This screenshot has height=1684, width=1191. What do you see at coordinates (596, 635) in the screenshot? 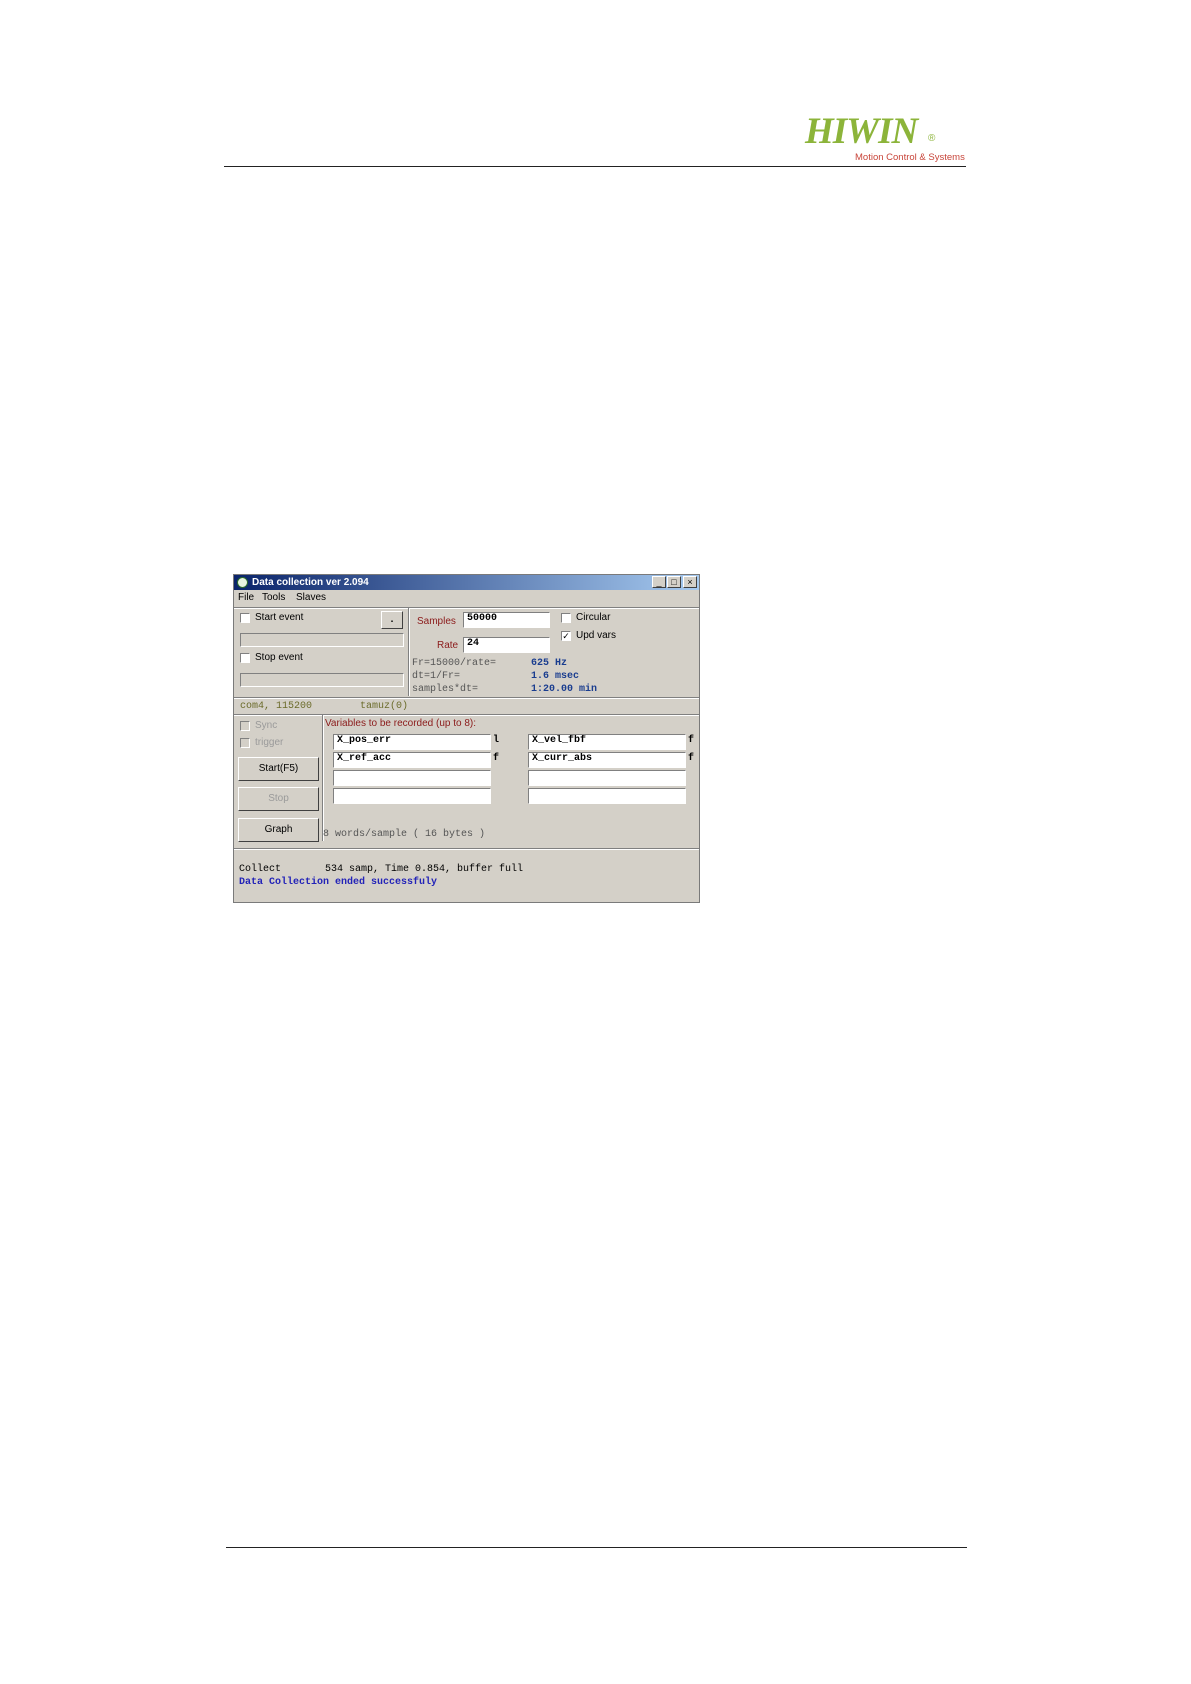
I see `upd-vars-label: Upd vars` at bounding box center [596, 635].